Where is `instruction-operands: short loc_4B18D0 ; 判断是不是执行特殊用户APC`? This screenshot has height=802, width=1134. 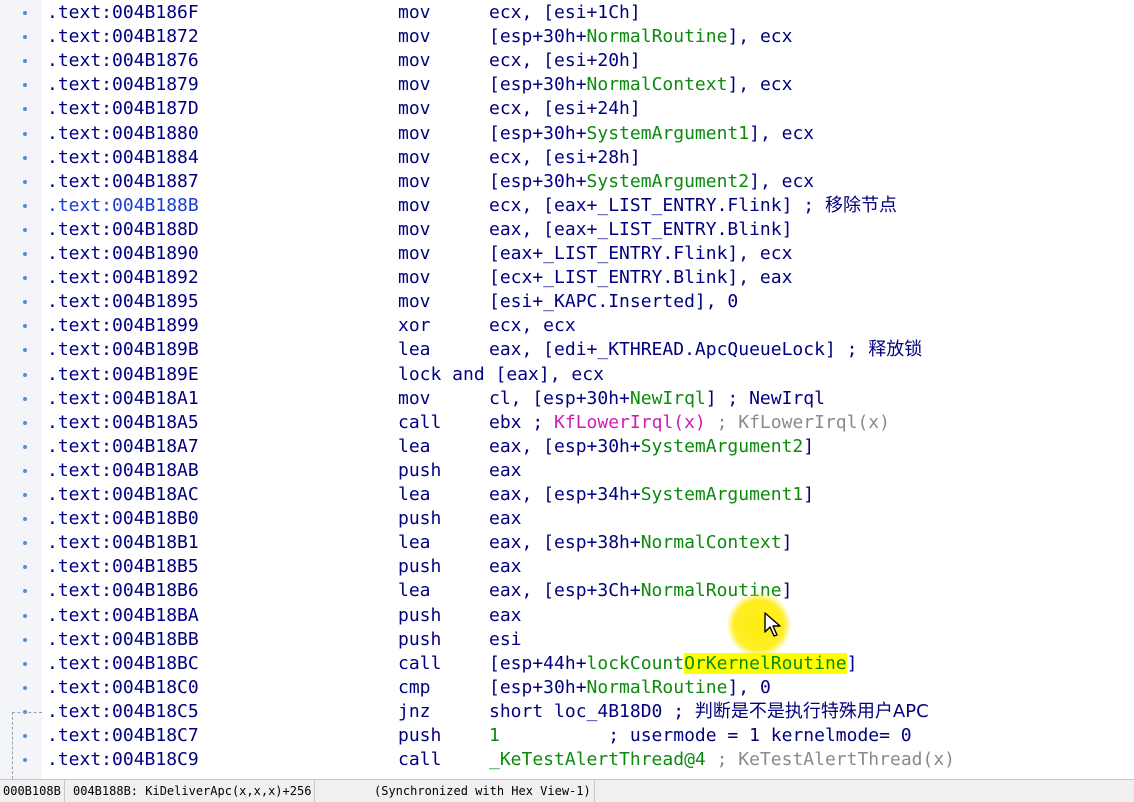
instruction-operands: short loc_4B18D0 ; 判断是不是执行特殊用户APC is located at coordinates (709, 712).